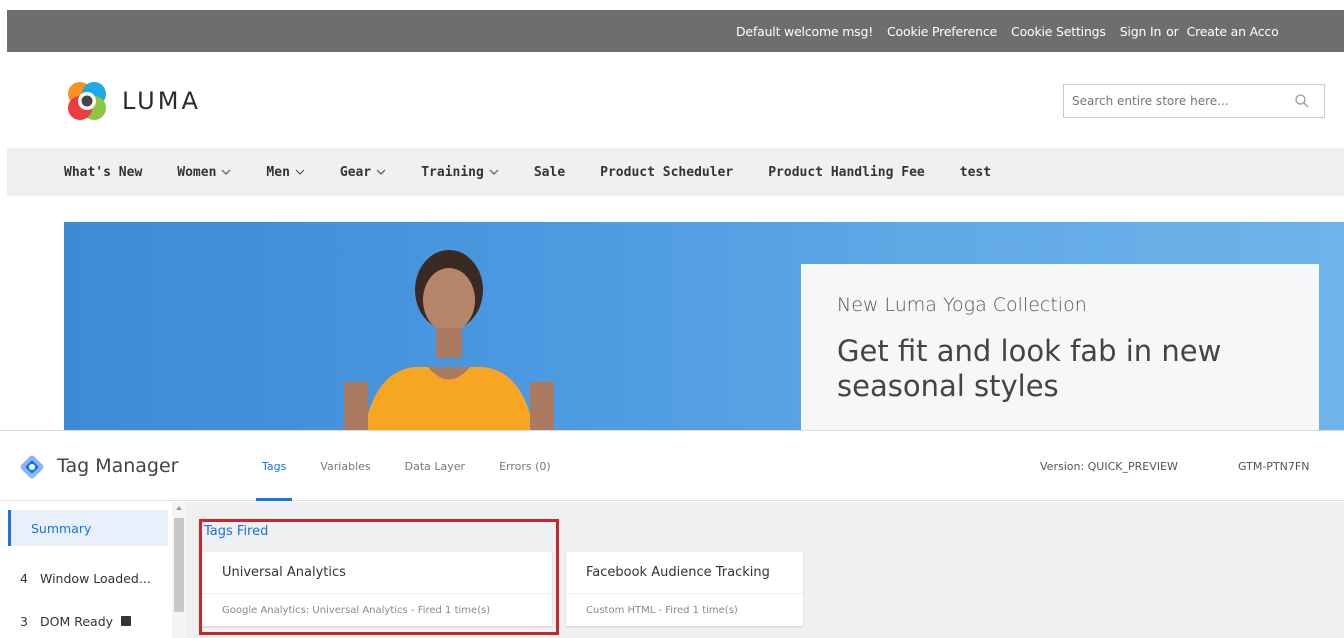 The height and width of the screenshot is (638, 1344). Describe the element at coordinates (1302, 101) in the screenshot. I see `search-icon` at that location.